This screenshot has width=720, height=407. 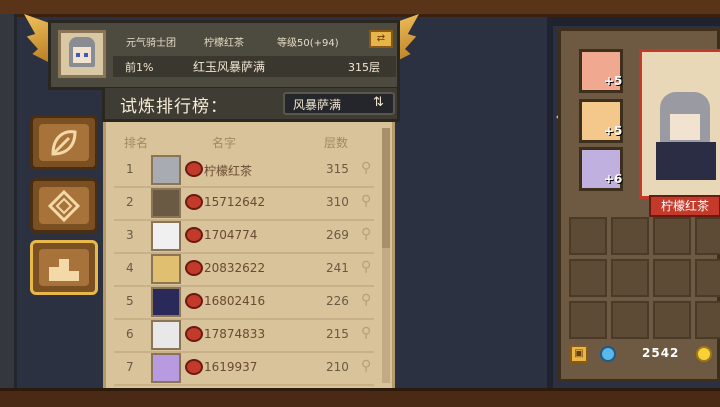 What do you see at coordinates (224, 43) in the screenshot?
I see `player-name: 柠檬红茶` at bounding box center [224, 43].